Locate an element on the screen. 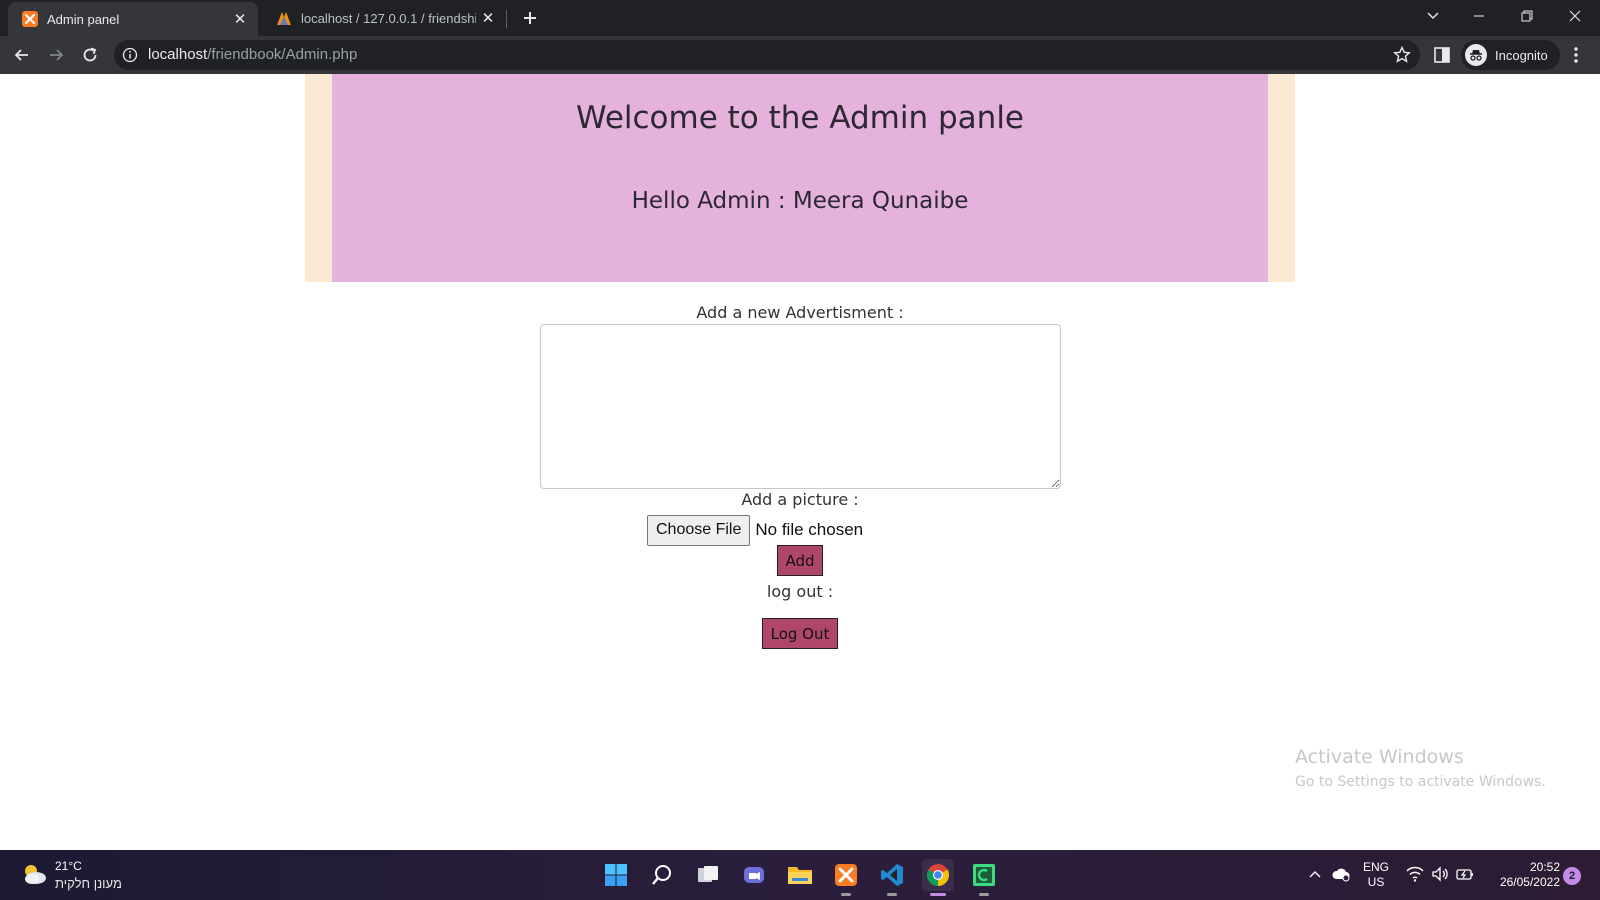  start-button is located at coordinates (616, 875).